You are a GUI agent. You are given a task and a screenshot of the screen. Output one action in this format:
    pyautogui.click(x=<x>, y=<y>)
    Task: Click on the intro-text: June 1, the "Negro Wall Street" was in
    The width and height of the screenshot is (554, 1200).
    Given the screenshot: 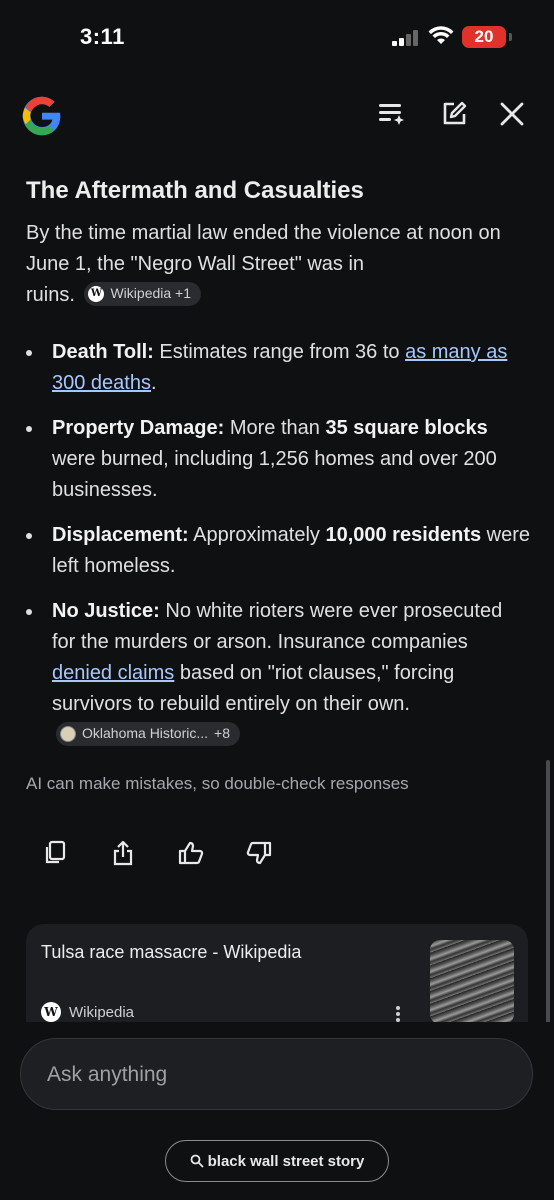 What is the action you would take?
    pyautogui.click(x=195, y=264)
    